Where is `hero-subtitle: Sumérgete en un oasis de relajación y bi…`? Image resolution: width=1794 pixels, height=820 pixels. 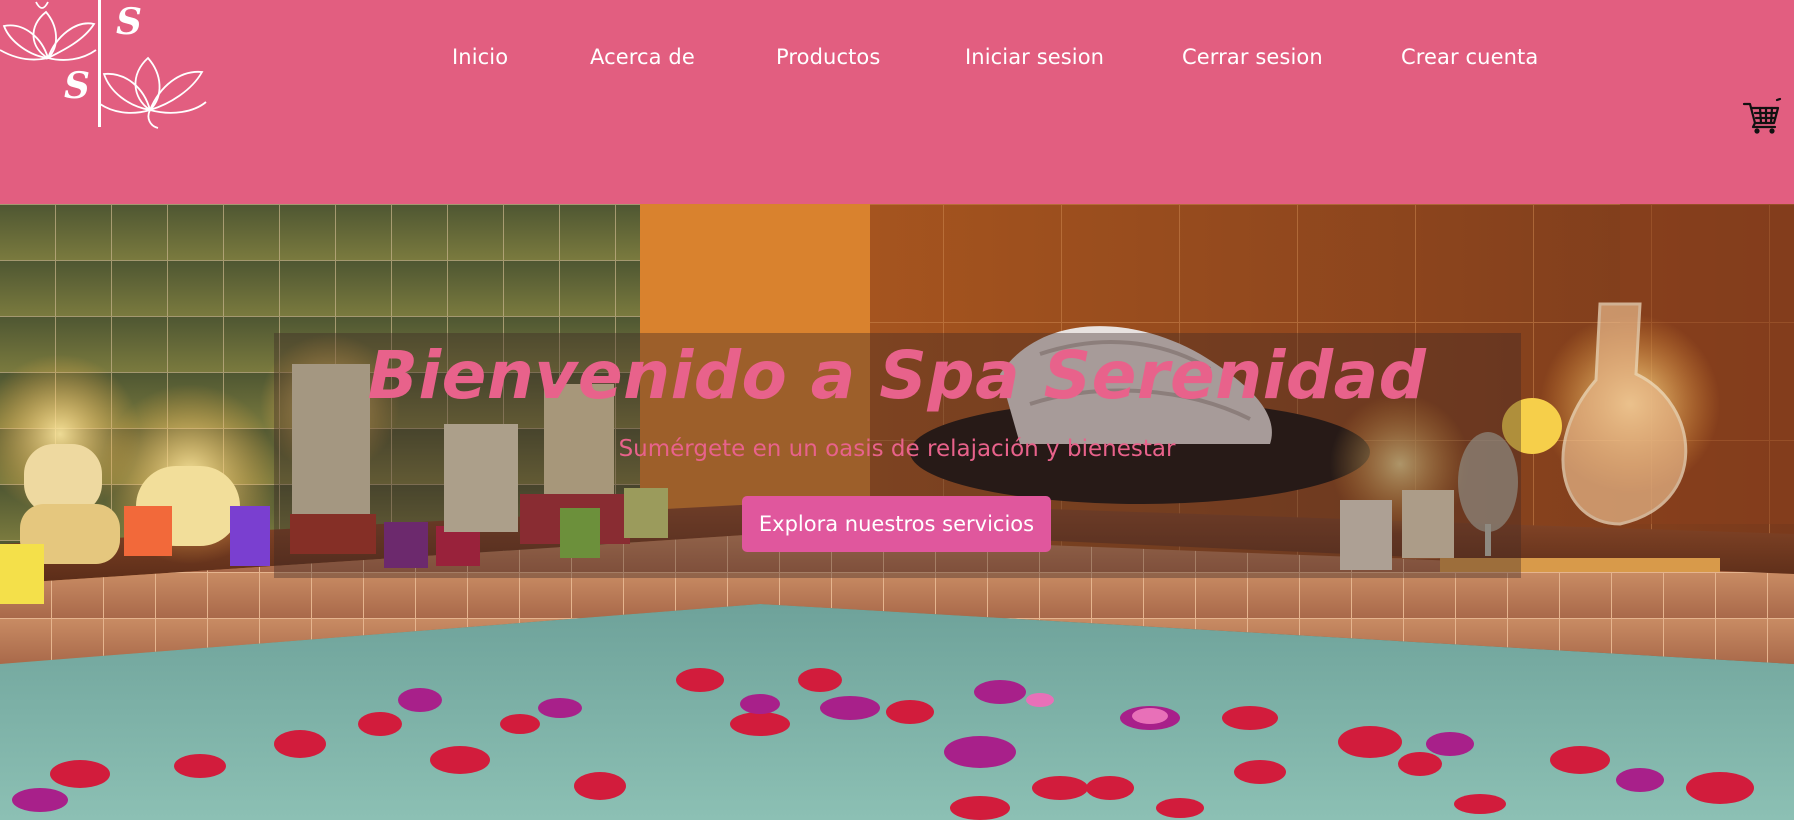
hero-subtitle: Sumérgete en un oasis de relajación y bi… is located at coordinates (897, 449).